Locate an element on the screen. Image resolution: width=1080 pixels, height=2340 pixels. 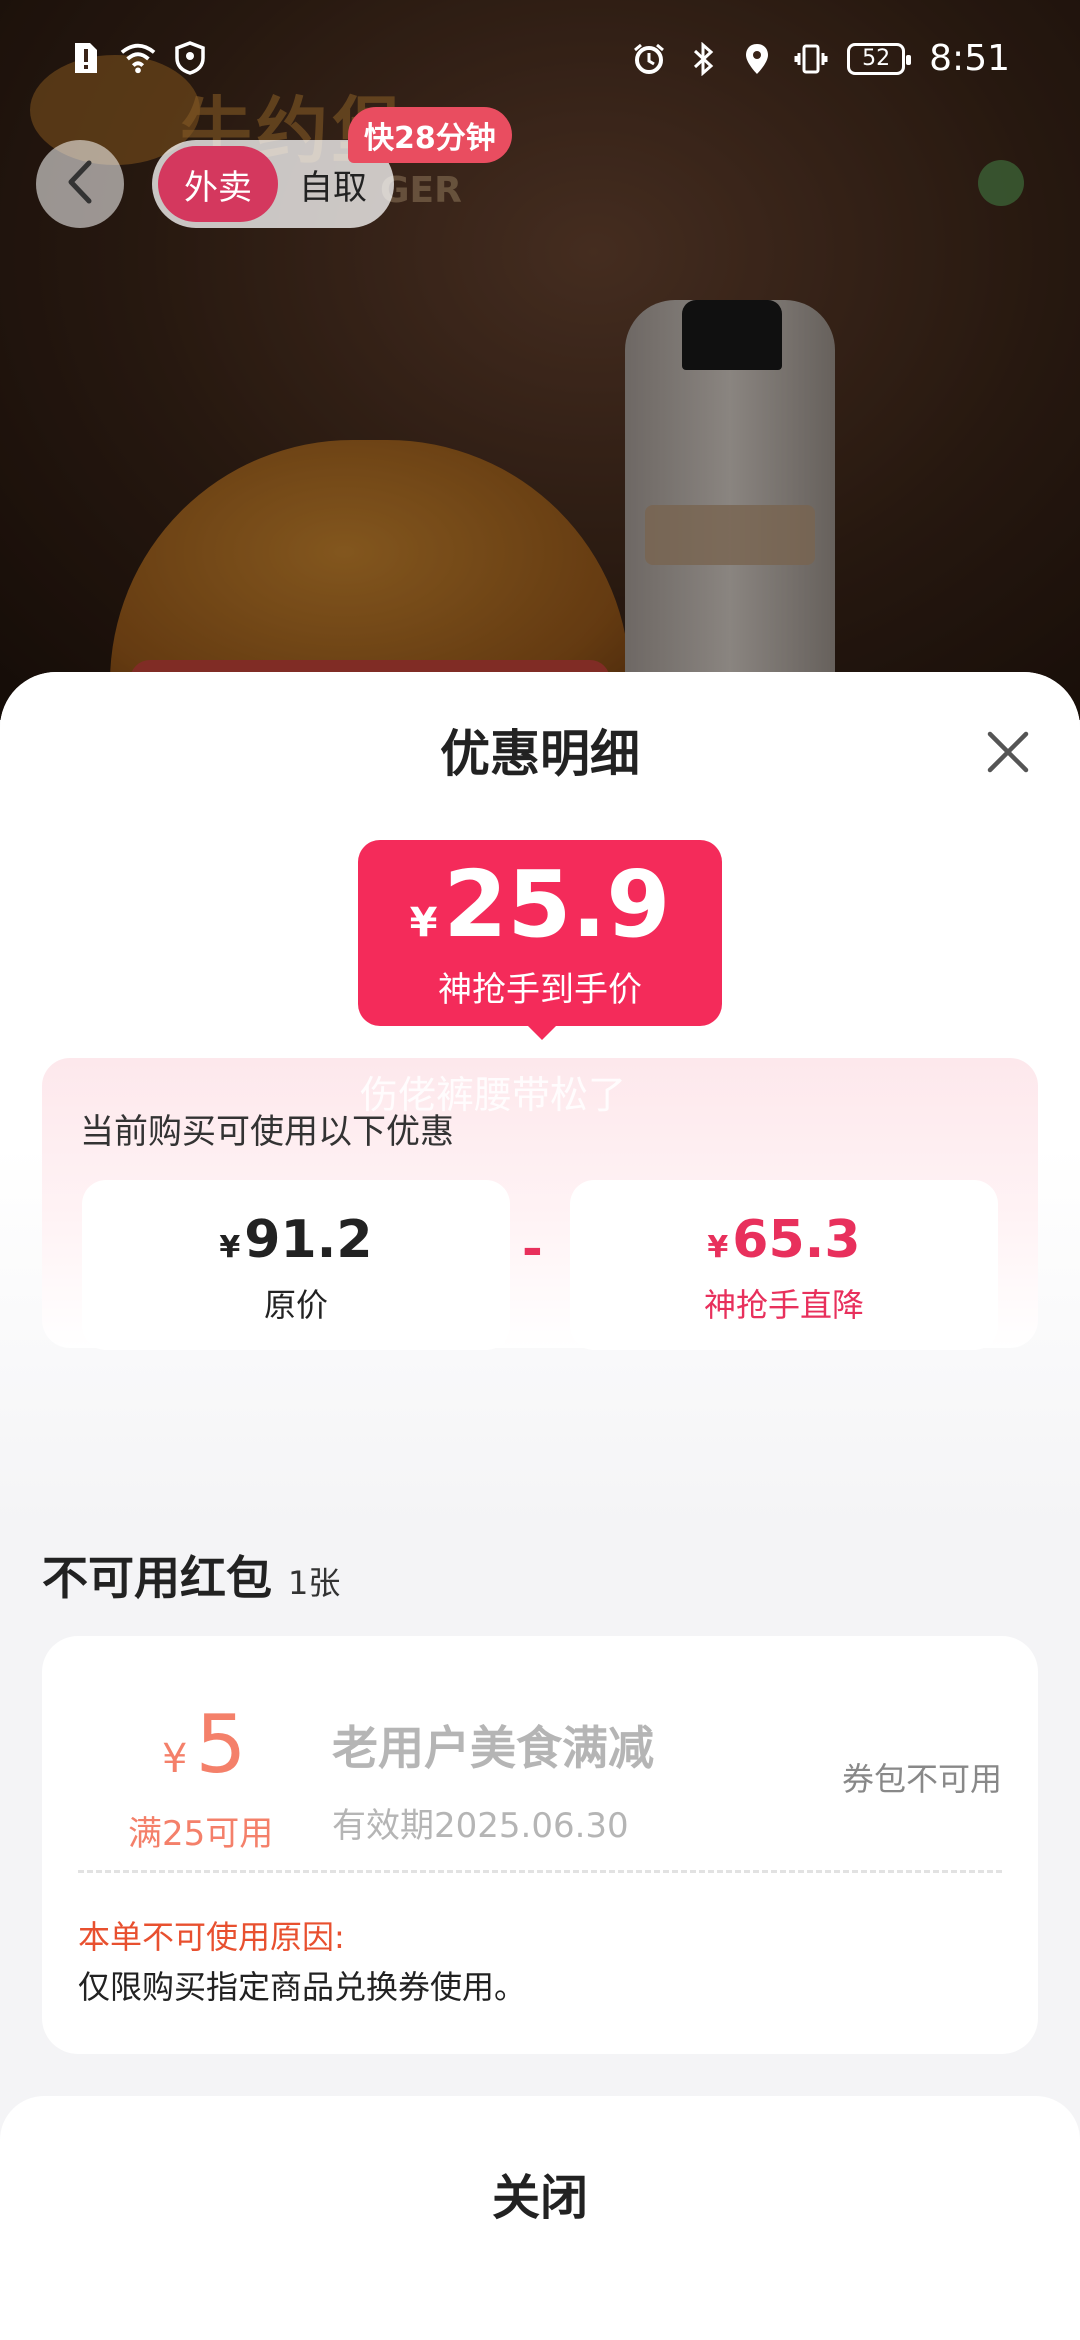
unusable-coupons-header: 不可用红包 1张 is located at coordinates (191, 1575).